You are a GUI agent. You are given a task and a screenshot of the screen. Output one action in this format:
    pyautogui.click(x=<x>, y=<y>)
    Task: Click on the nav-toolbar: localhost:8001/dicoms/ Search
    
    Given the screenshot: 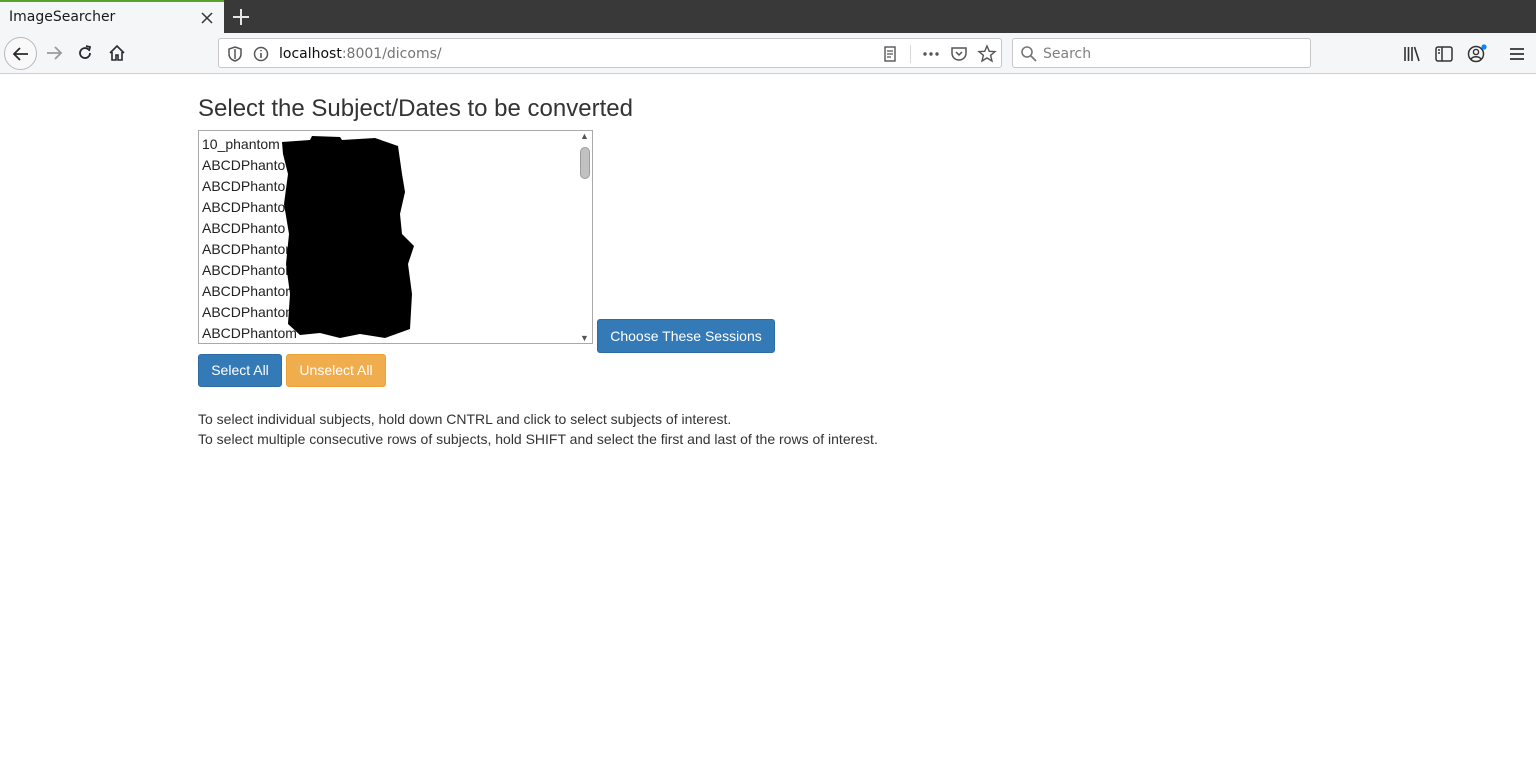 What is the action you would take?
    pyautogui.click(x=768, y=53)
    